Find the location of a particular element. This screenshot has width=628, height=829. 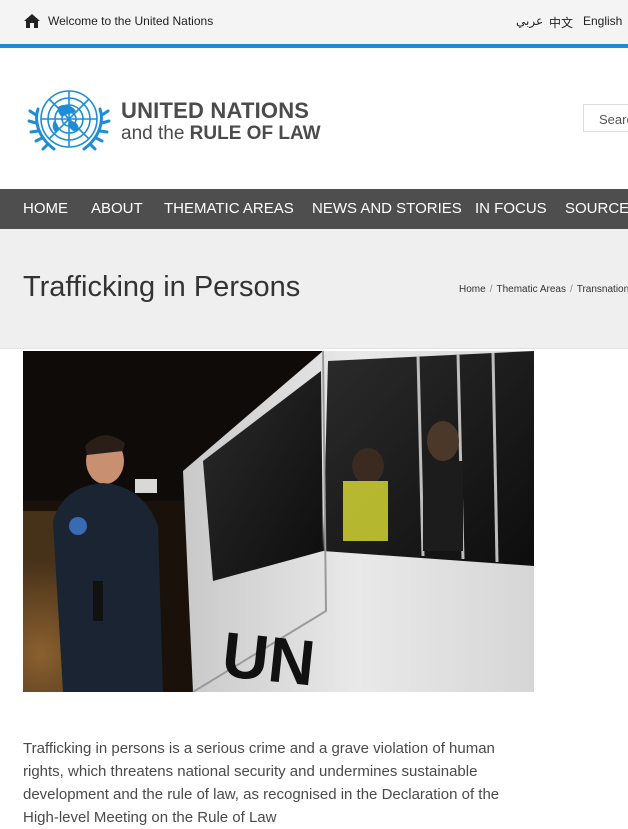

search-input: Search is located at coordinates (605, 118).